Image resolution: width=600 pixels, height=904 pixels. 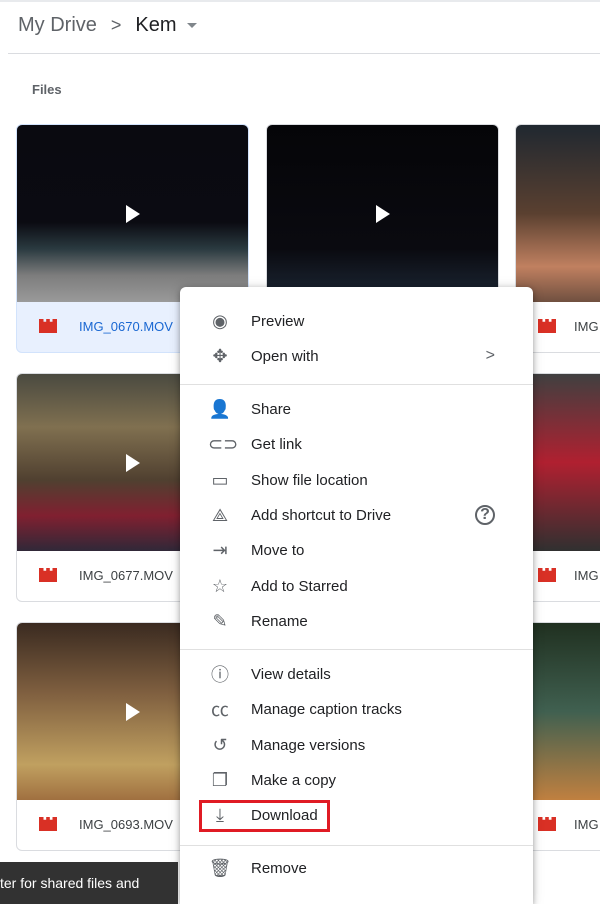 What do you see at coordinates (294, 780) in the screenshot?
I see `menu-item-label: Make a copy` at bounding box center [294, 780].